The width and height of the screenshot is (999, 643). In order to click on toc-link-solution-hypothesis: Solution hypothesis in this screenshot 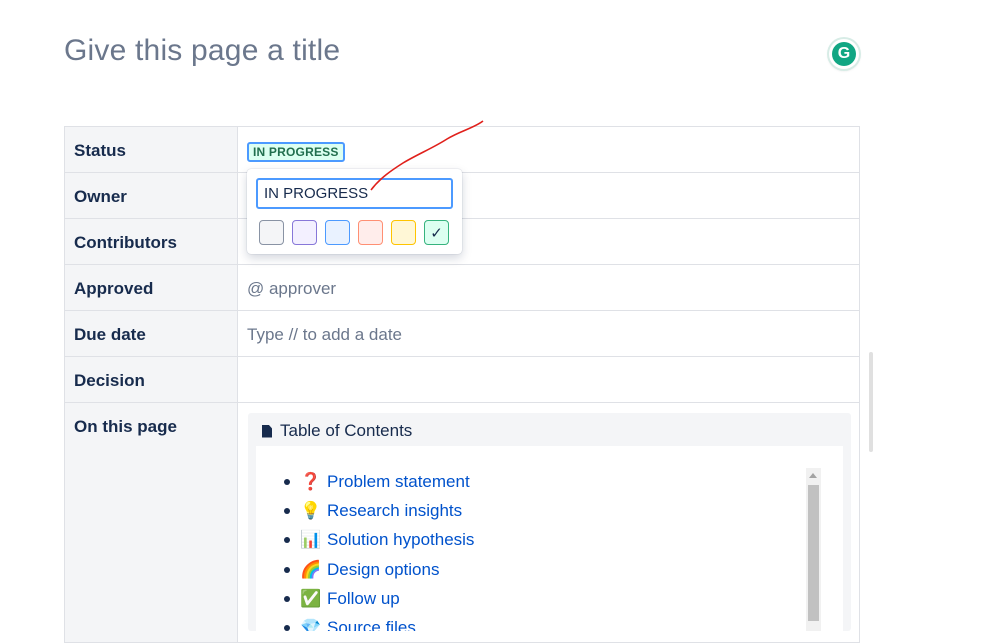, I will do `click(400, 540)`.